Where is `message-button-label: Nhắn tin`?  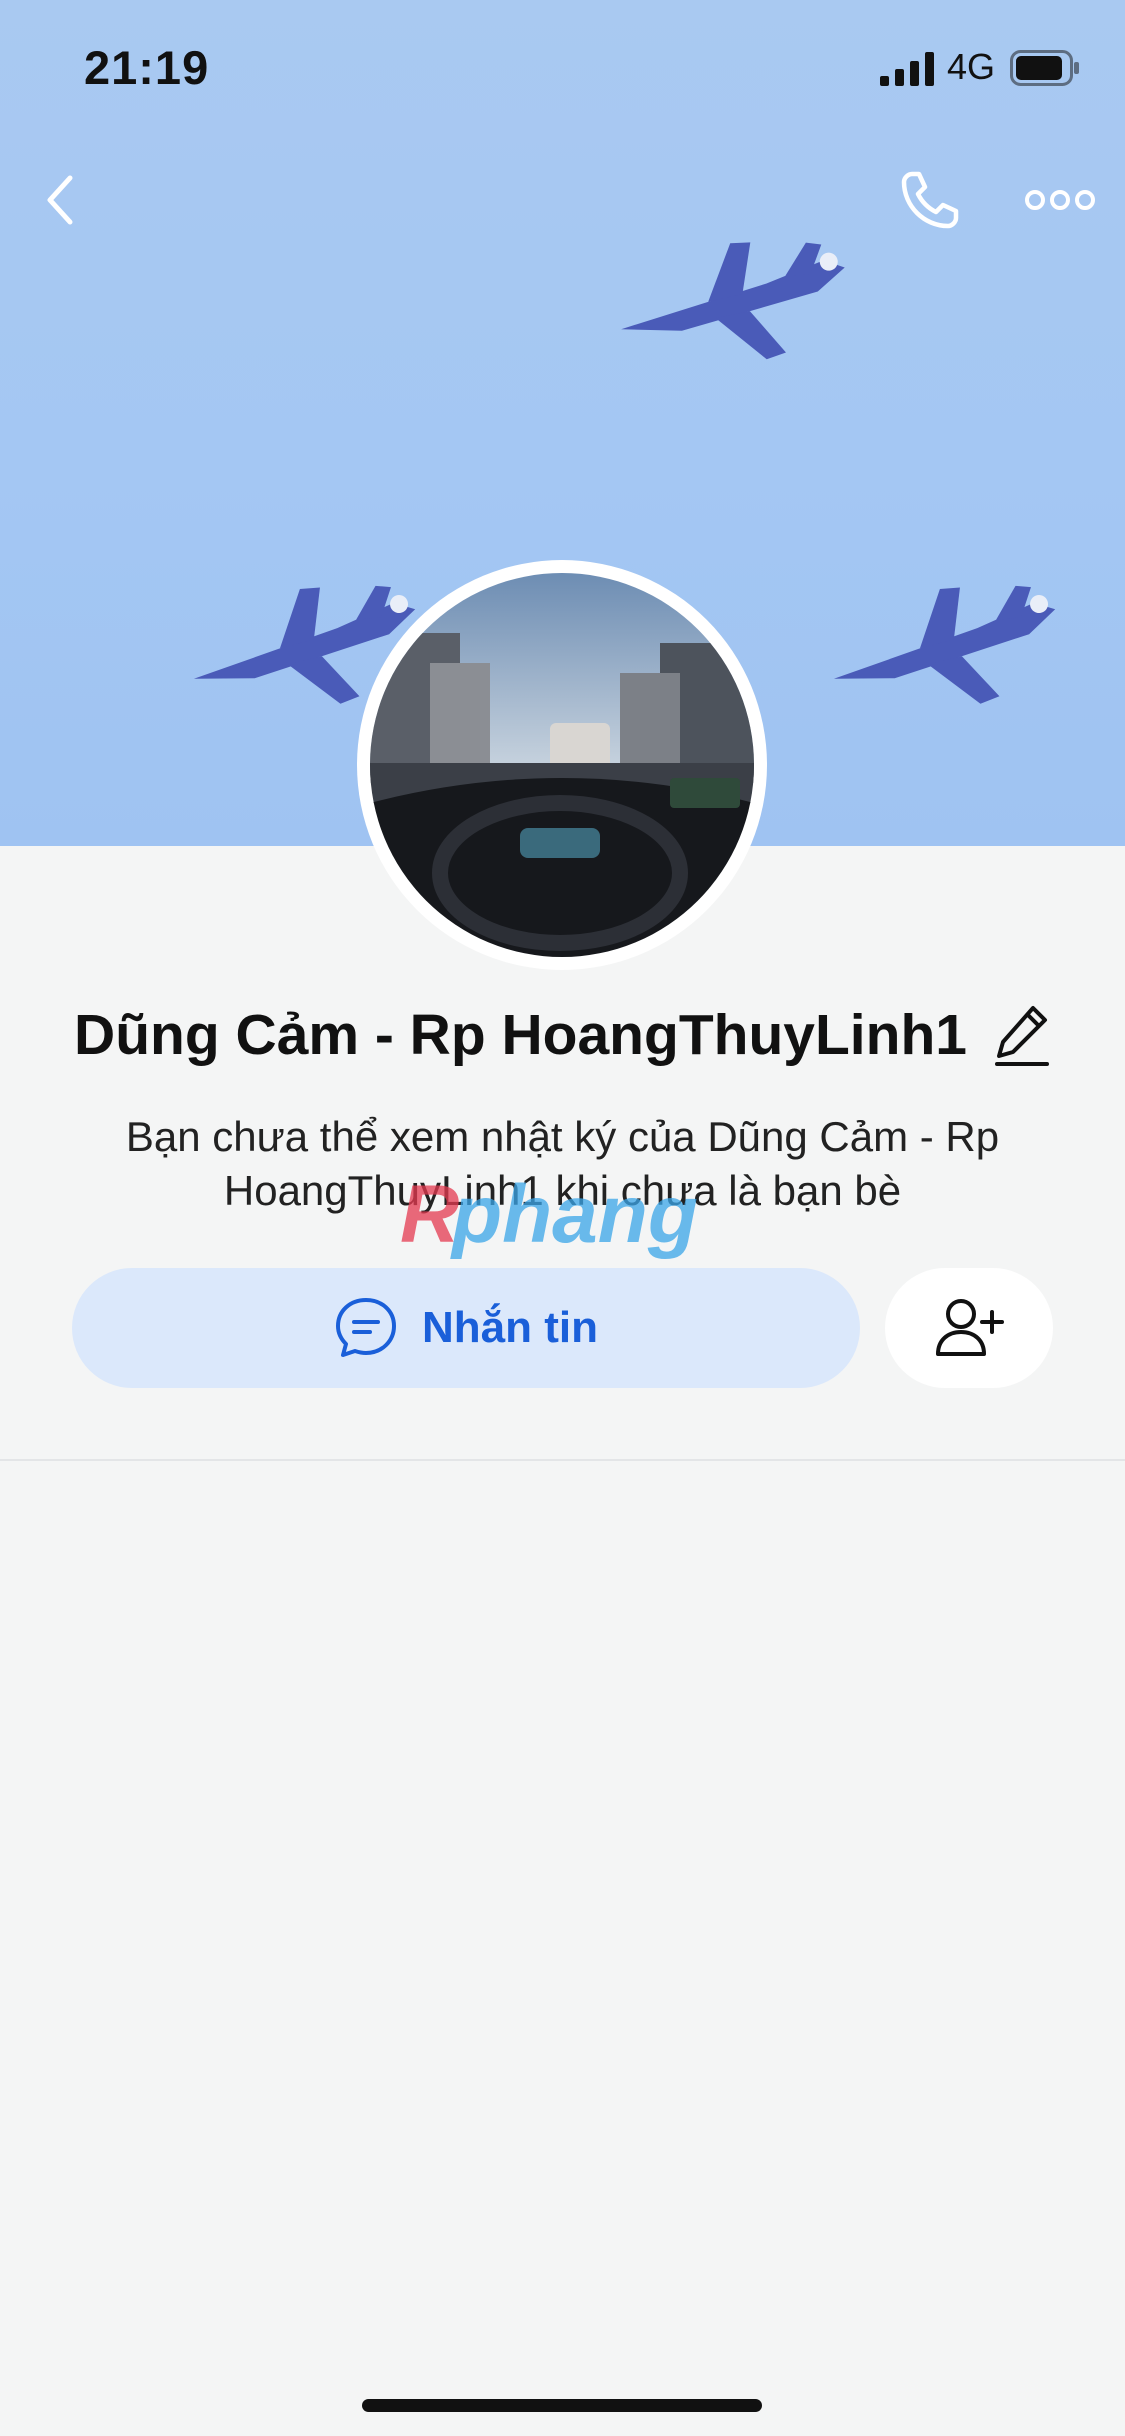
message-button-label: Nhắn tin is located at coordinates (510, 1327).